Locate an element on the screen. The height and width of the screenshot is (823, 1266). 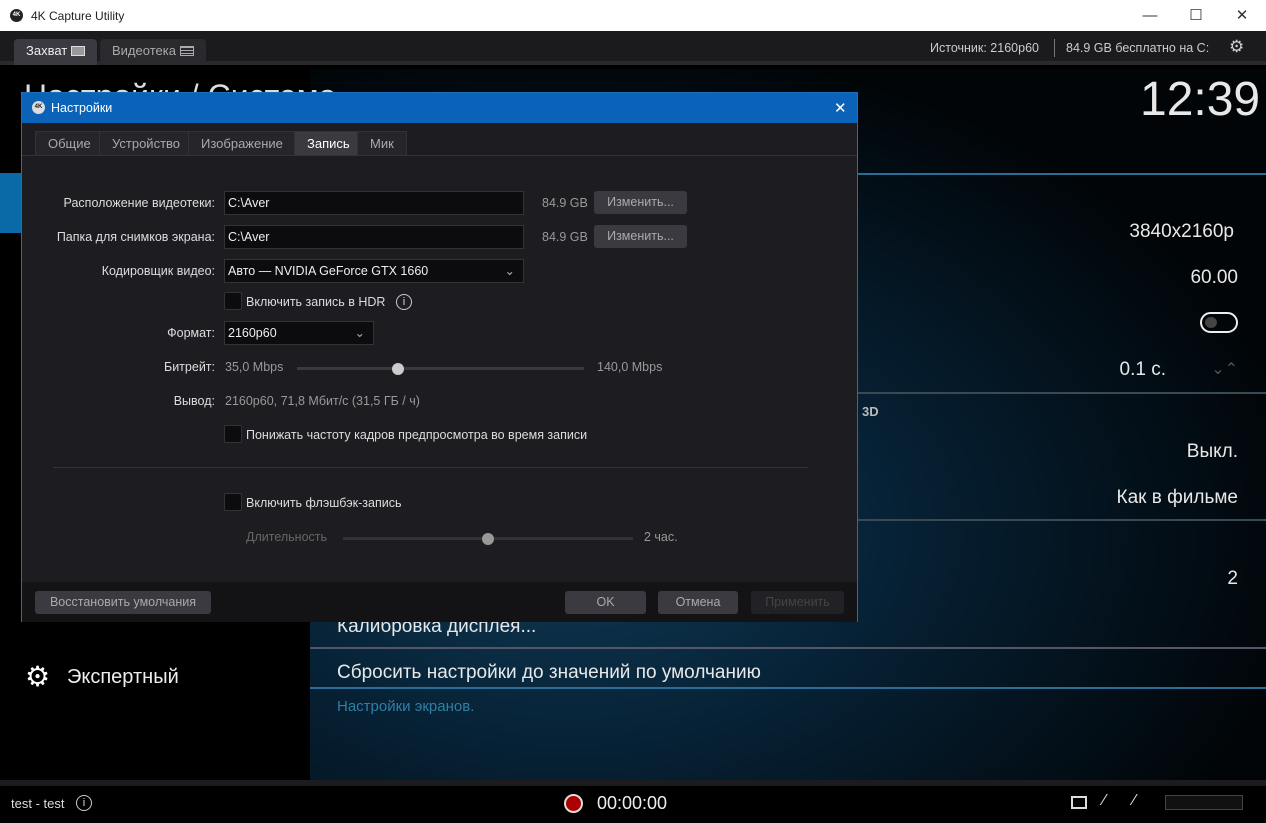
duration-label: Длительность is located at coordinates (287, 537).